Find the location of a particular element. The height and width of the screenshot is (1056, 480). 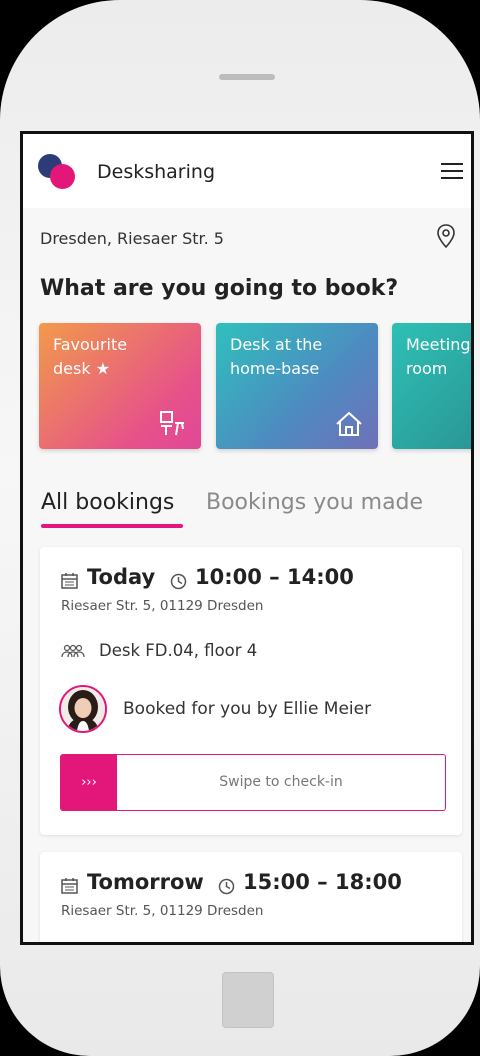

swipe-to-check-in: ››› Swipe to check-in is located at coordinates (253, 782).